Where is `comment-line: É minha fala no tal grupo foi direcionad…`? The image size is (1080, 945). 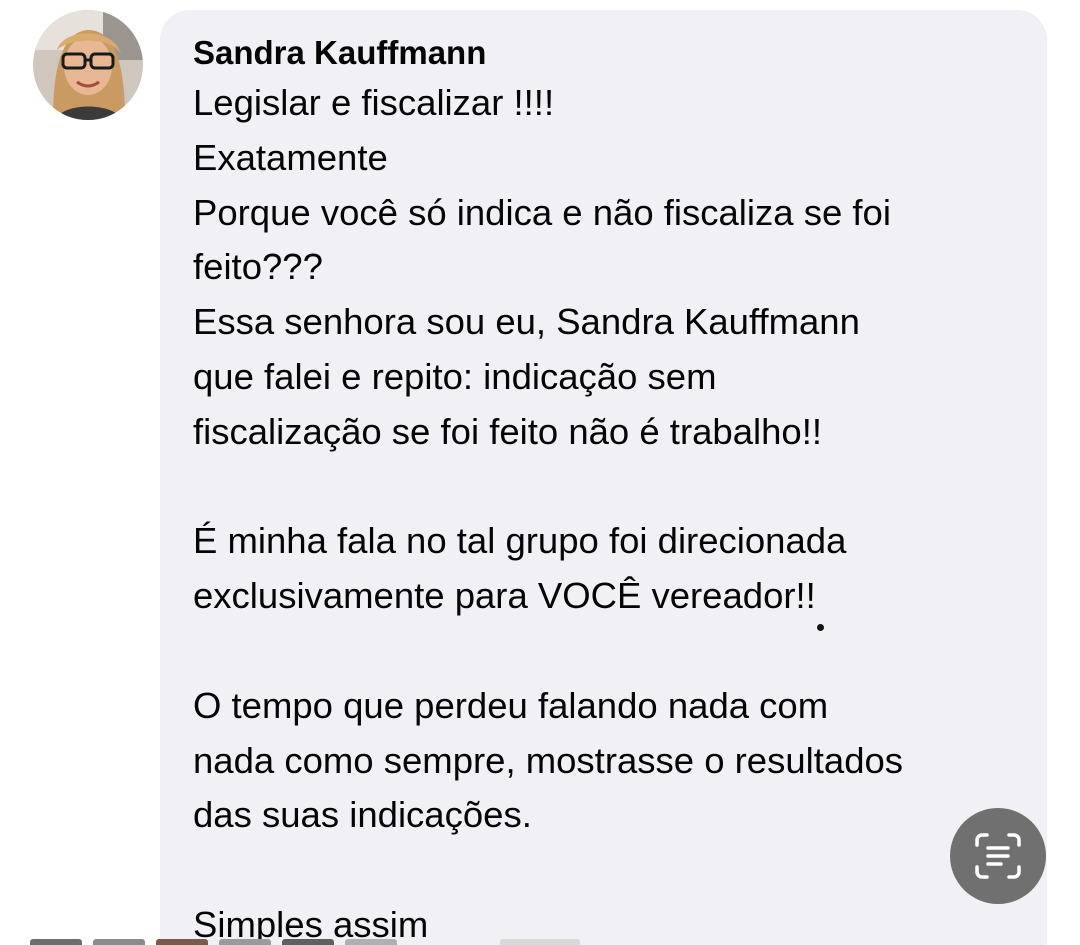
comment-line: É minha fala no tal grupo foi direcionad… is located at coordinates (520, 541).